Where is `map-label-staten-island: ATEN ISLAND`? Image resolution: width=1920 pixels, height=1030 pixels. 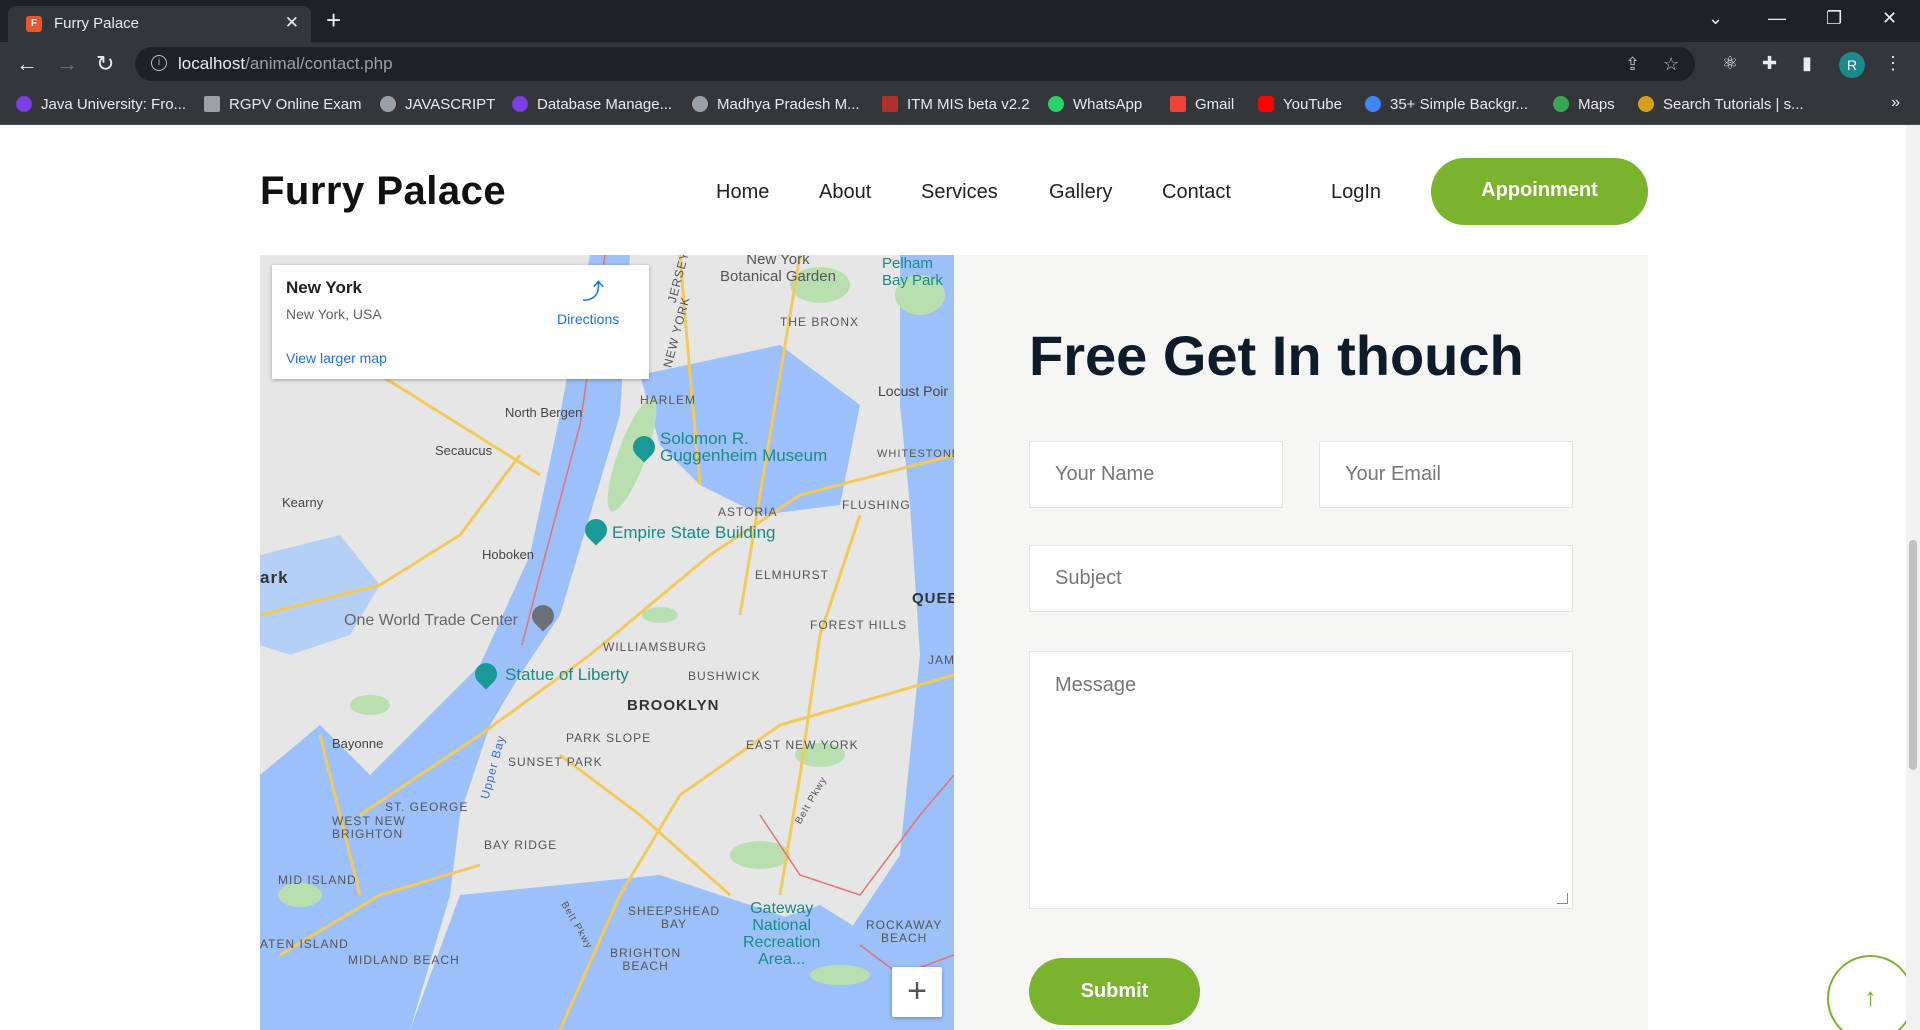
map-label-staten-island: ATEN ISLAND is located at coordinates (304, 944).